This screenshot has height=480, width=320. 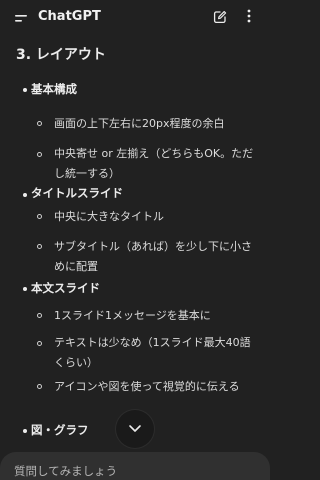 What do you see at coordinates (77, 193) in the screenshot?
I see `list-heading: タイトルスライド` at bounding box center [77, 193].